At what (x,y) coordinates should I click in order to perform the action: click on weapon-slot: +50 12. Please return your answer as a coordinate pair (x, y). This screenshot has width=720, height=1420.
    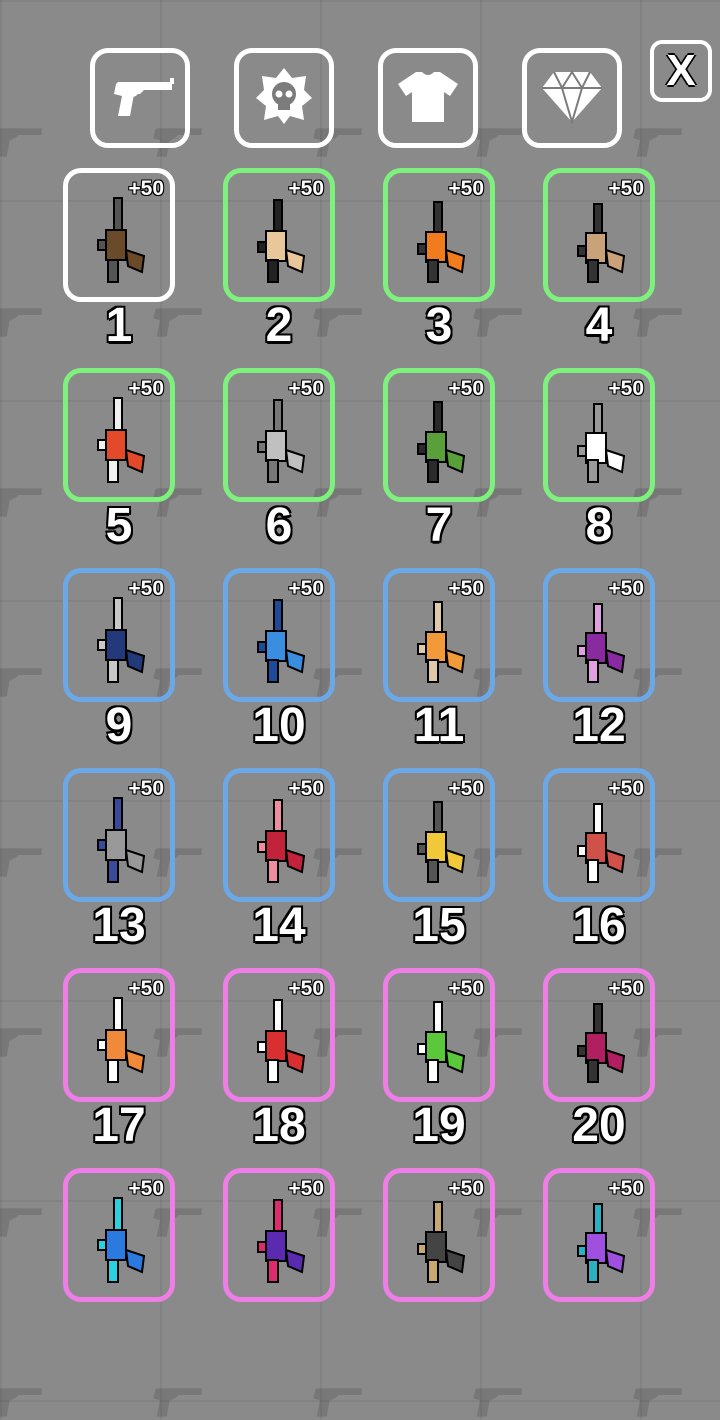
    Looking at the image, I should click on (623, 666).